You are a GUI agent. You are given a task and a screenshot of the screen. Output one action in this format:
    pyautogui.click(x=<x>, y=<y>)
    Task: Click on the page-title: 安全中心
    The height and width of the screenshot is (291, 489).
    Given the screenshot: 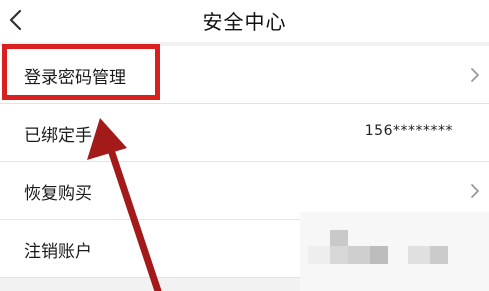 What is the action you would take?
    pyautogui.click(x=244, y=22)
    